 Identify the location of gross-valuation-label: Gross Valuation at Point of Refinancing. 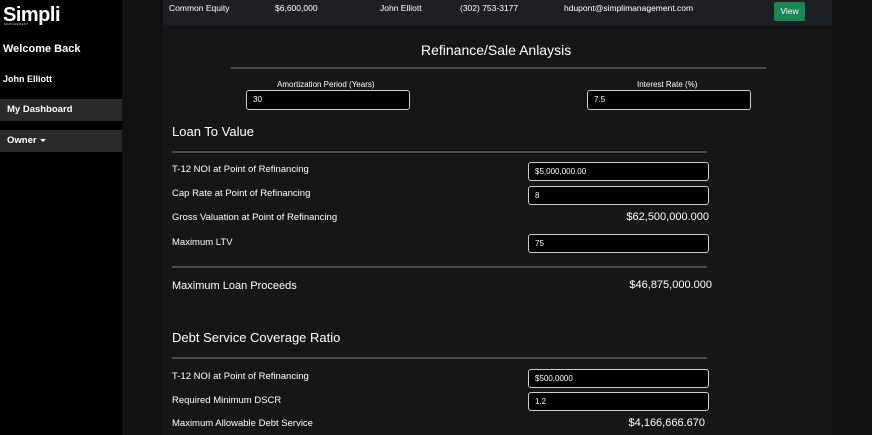
(255, 217).